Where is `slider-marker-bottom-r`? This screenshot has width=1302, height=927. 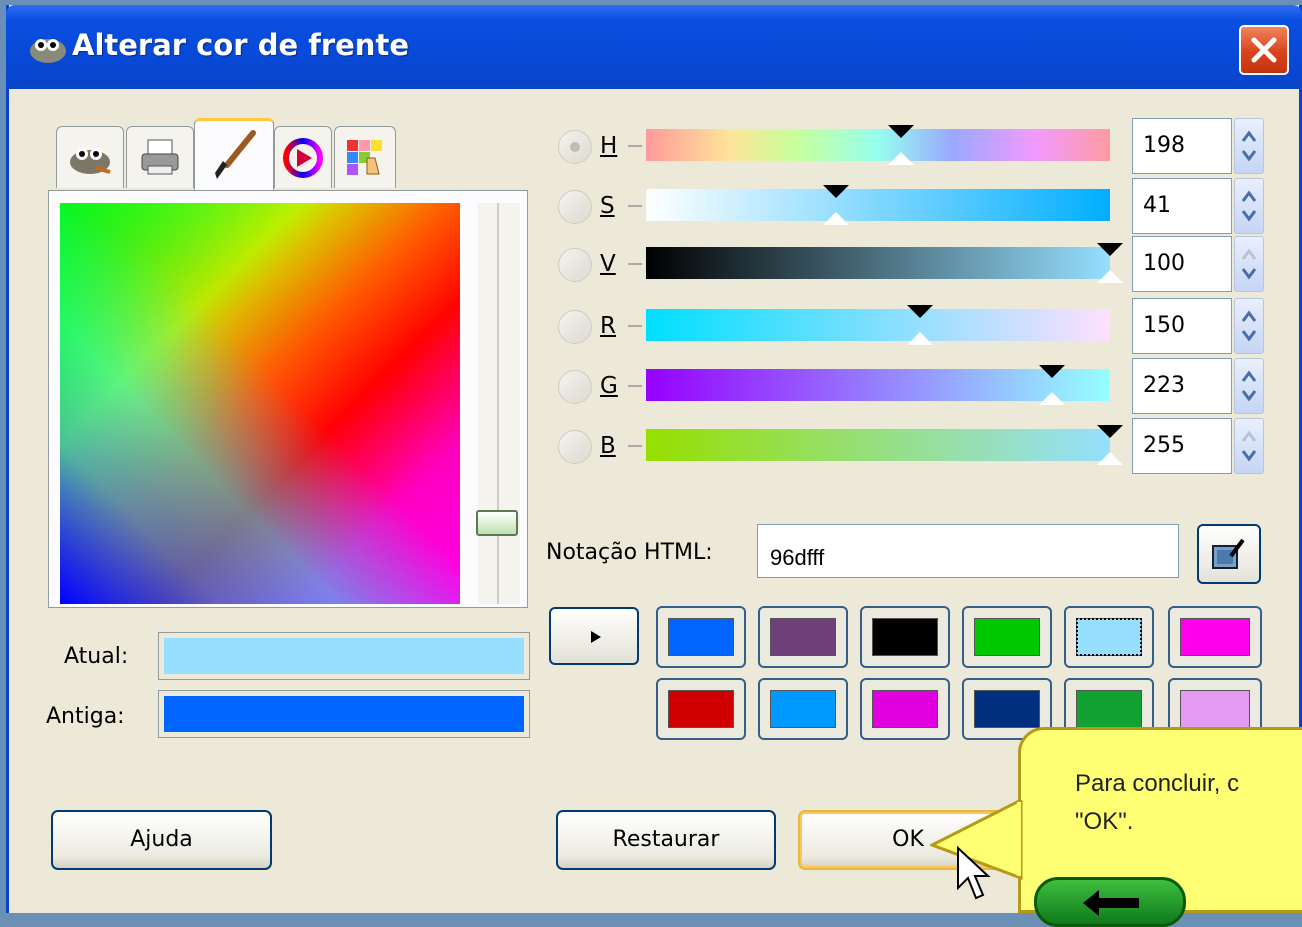
slider-marker-bottom-r is located at coordinates (919, 338).